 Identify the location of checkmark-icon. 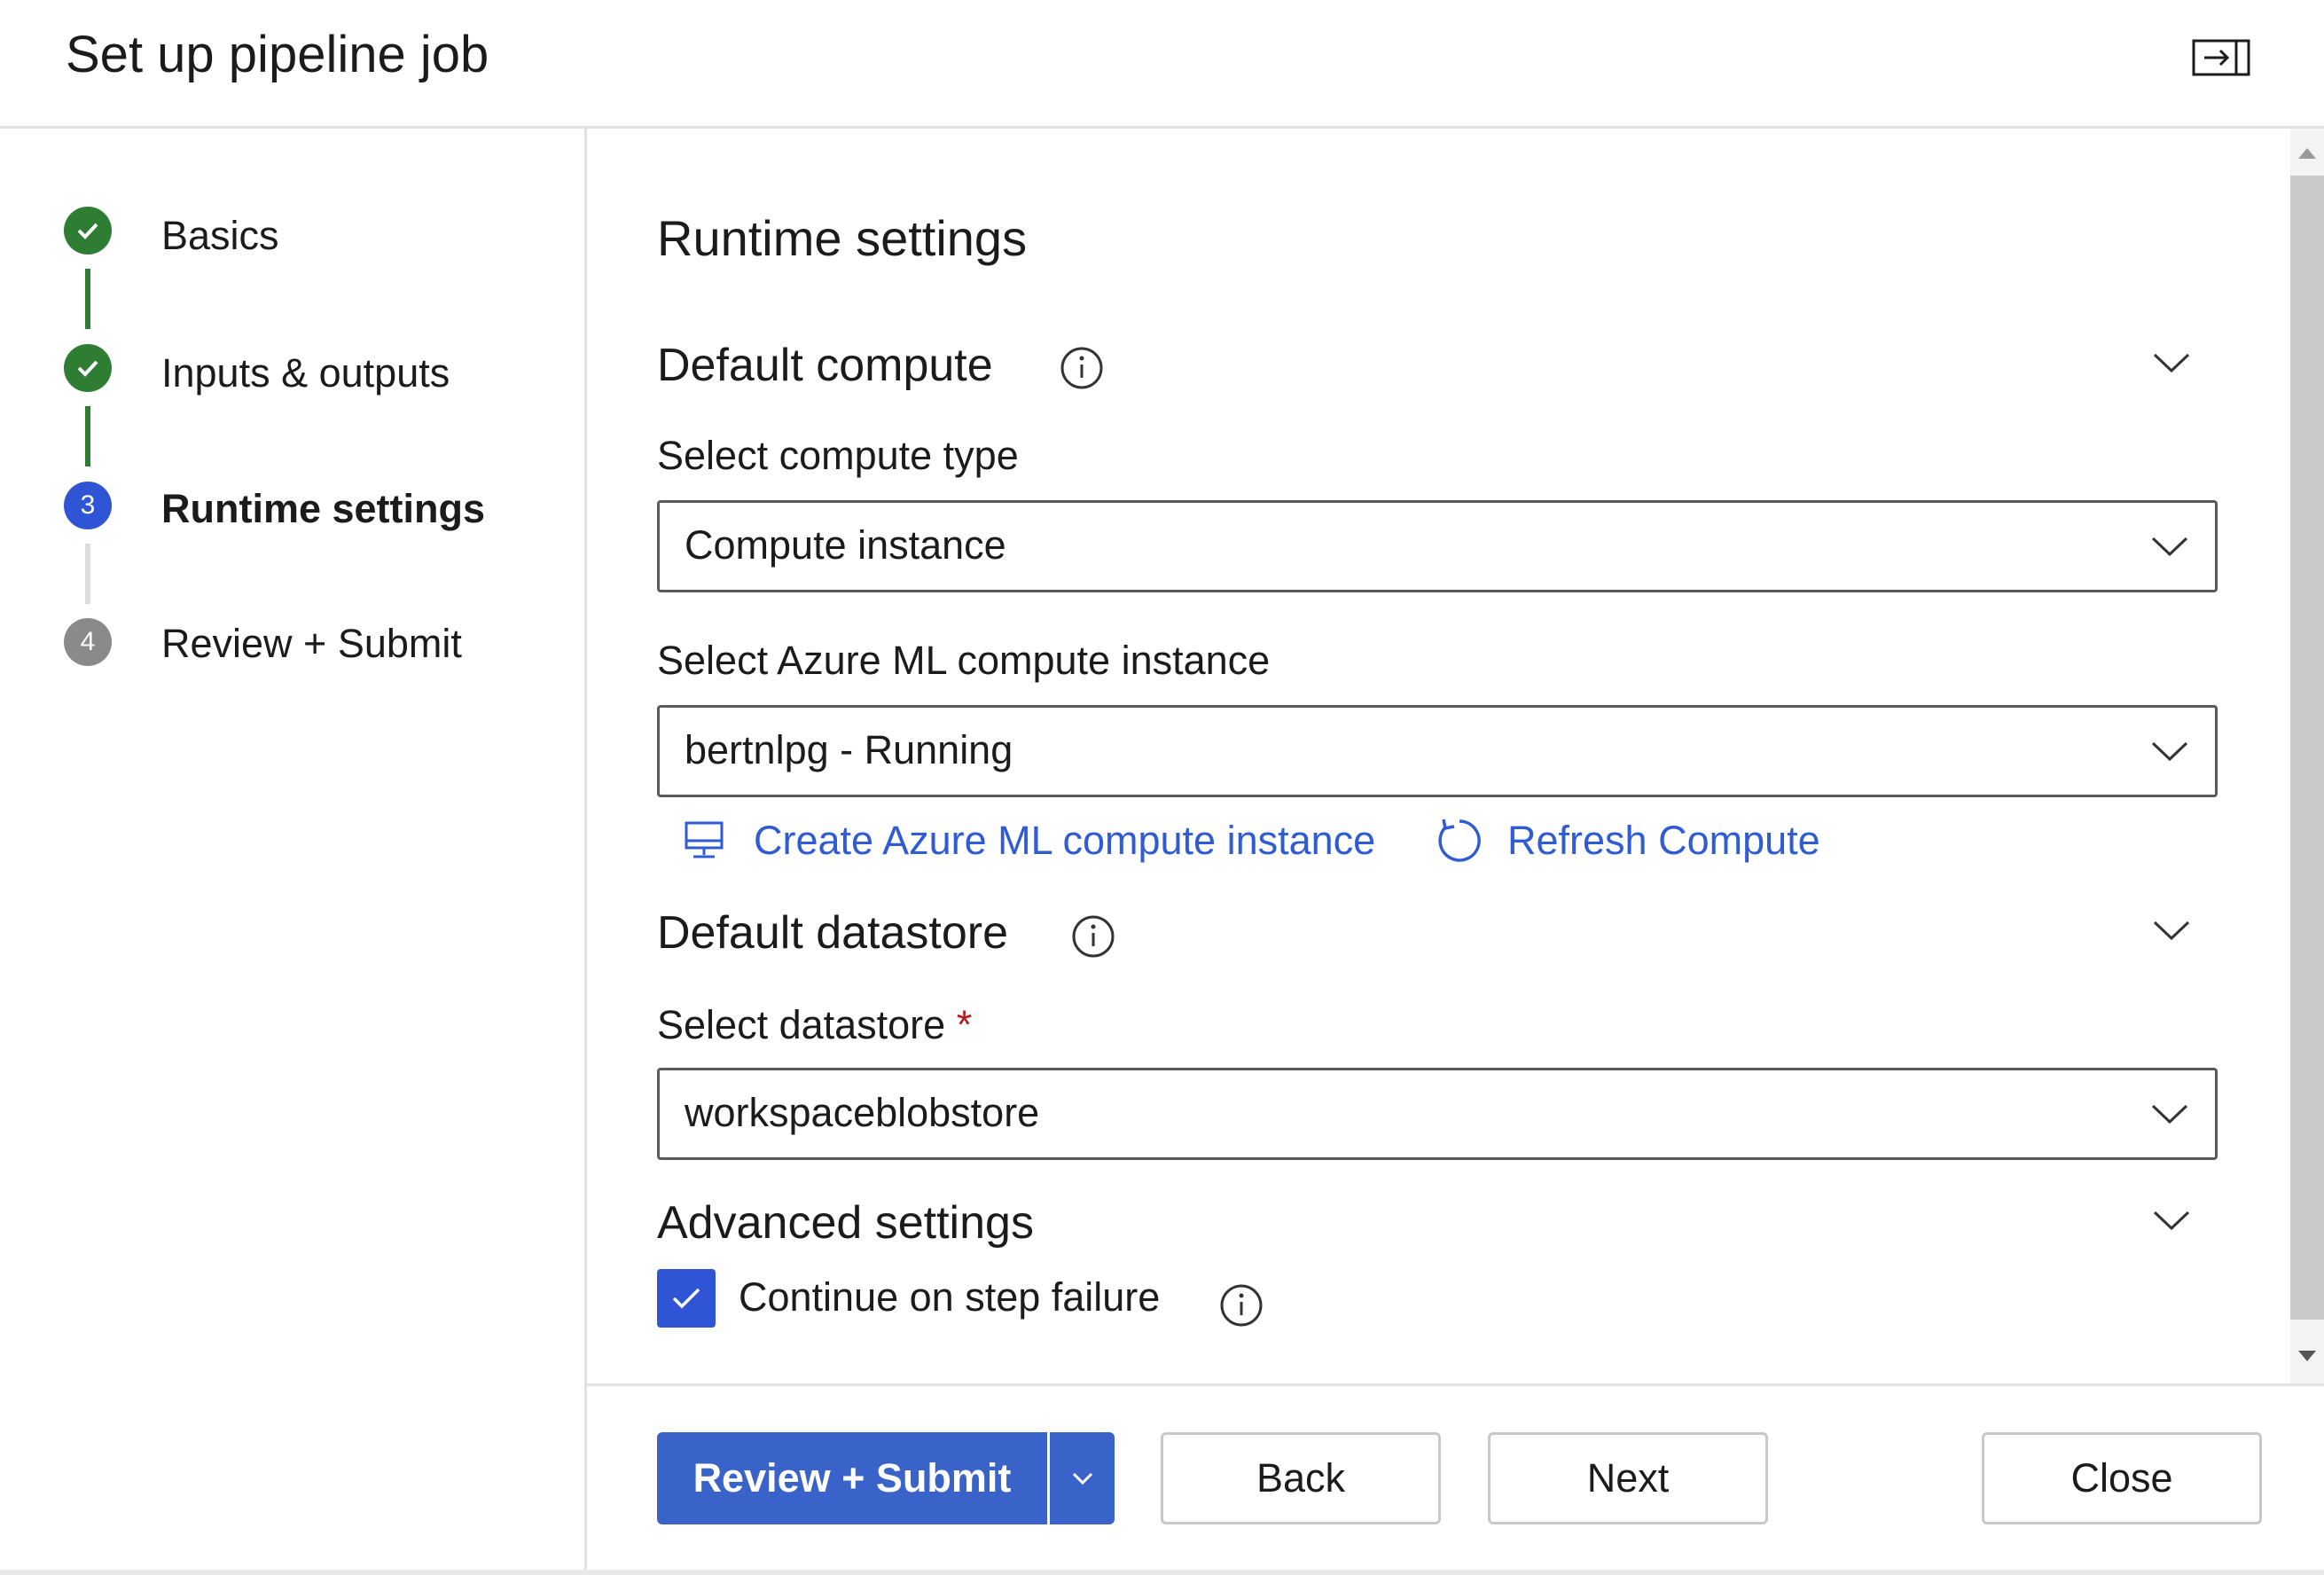
(686, 1298).